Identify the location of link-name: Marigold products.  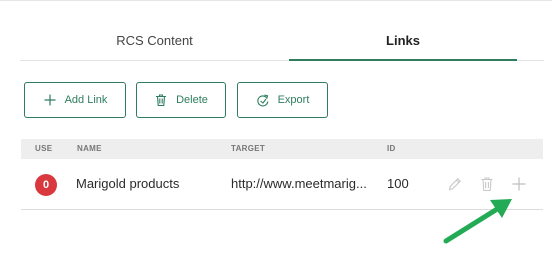
(128, 183).